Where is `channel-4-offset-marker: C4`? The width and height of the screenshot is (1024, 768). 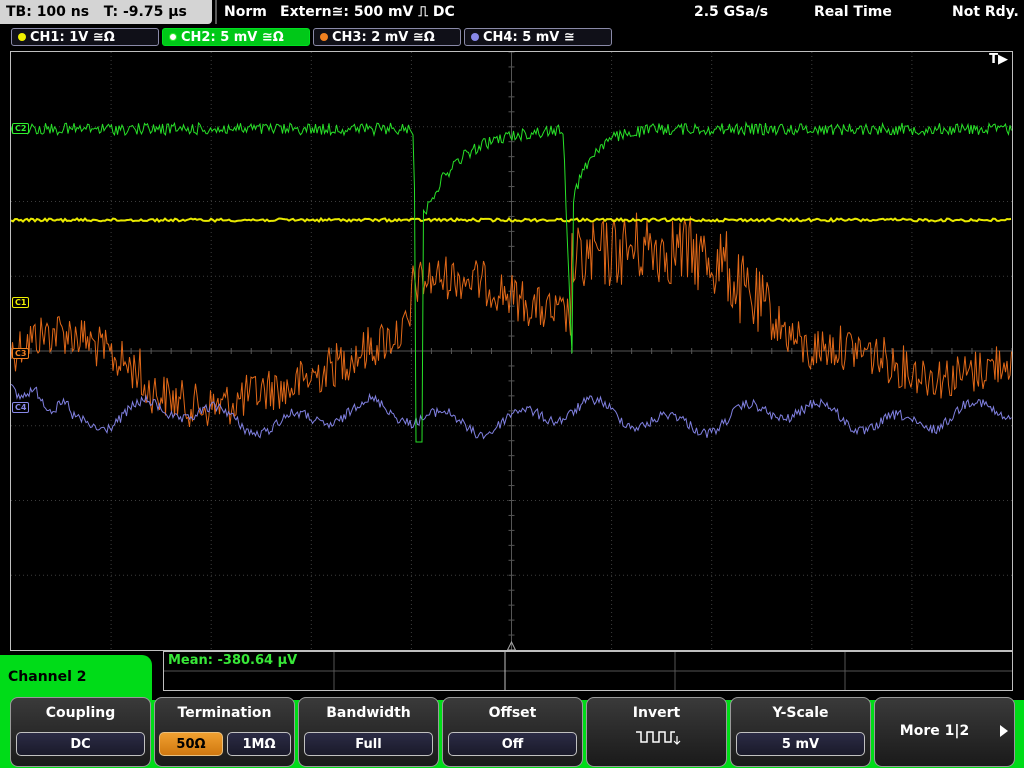
channel-4-offset-marker: C4 is located at coordinates (21, 407).